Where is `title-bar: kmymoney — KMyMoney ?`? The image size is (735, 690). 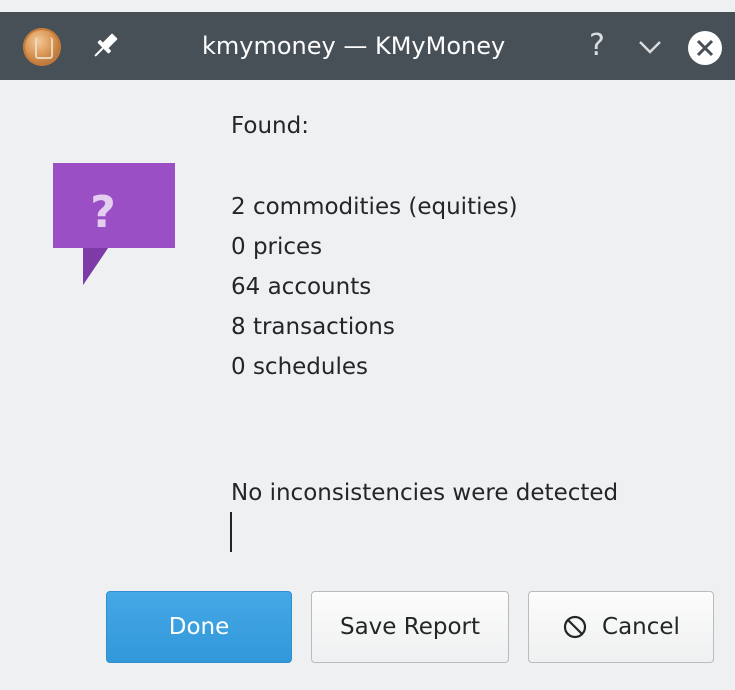
title-bar: kmymoney — KMyMoney ? is located at coordinates (367, 46).